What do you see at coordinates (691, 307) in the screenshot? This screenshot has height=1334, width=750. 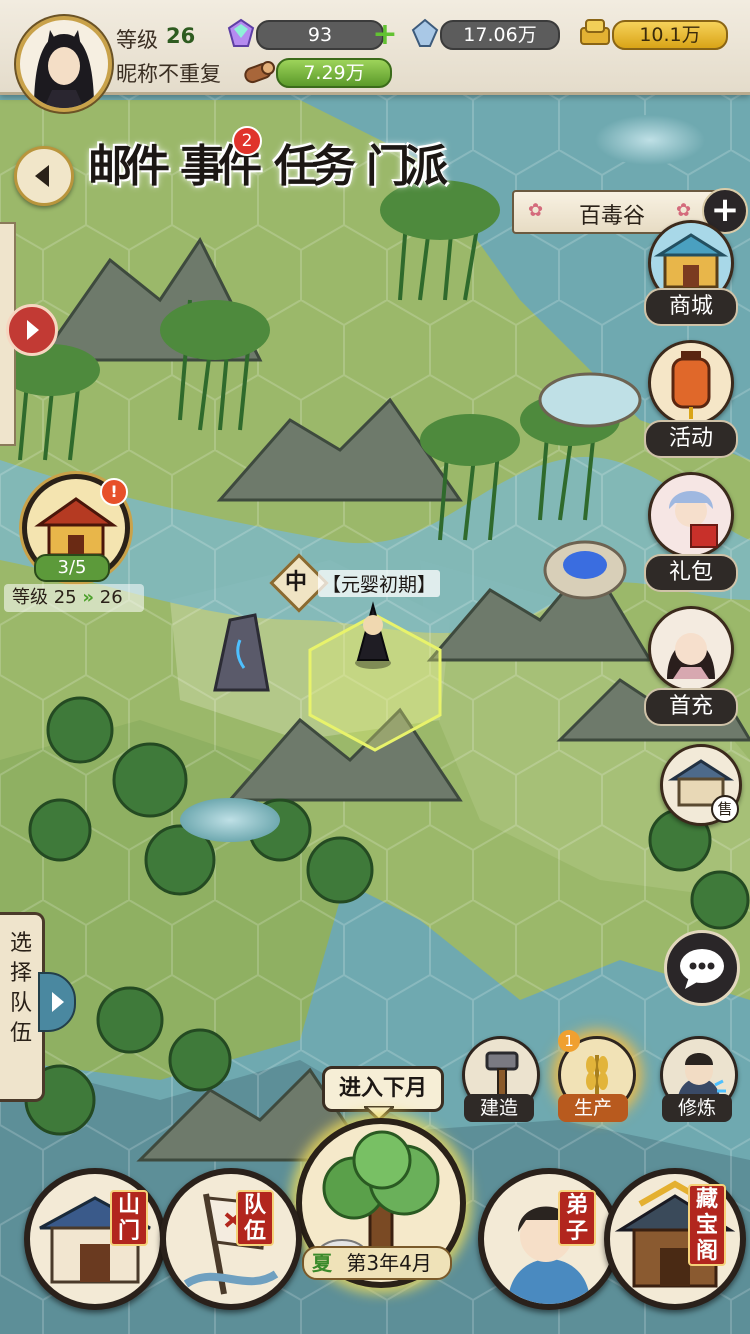 I see `shop-label: 商城` at bounding box center [691, 307].